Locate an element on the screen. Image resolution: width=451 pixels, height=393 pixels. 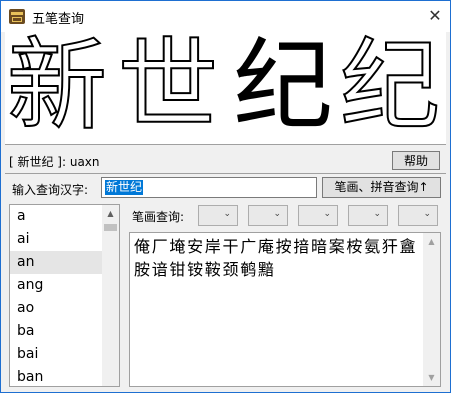
pinyin-item: ban is located at coordinates (57, 376).